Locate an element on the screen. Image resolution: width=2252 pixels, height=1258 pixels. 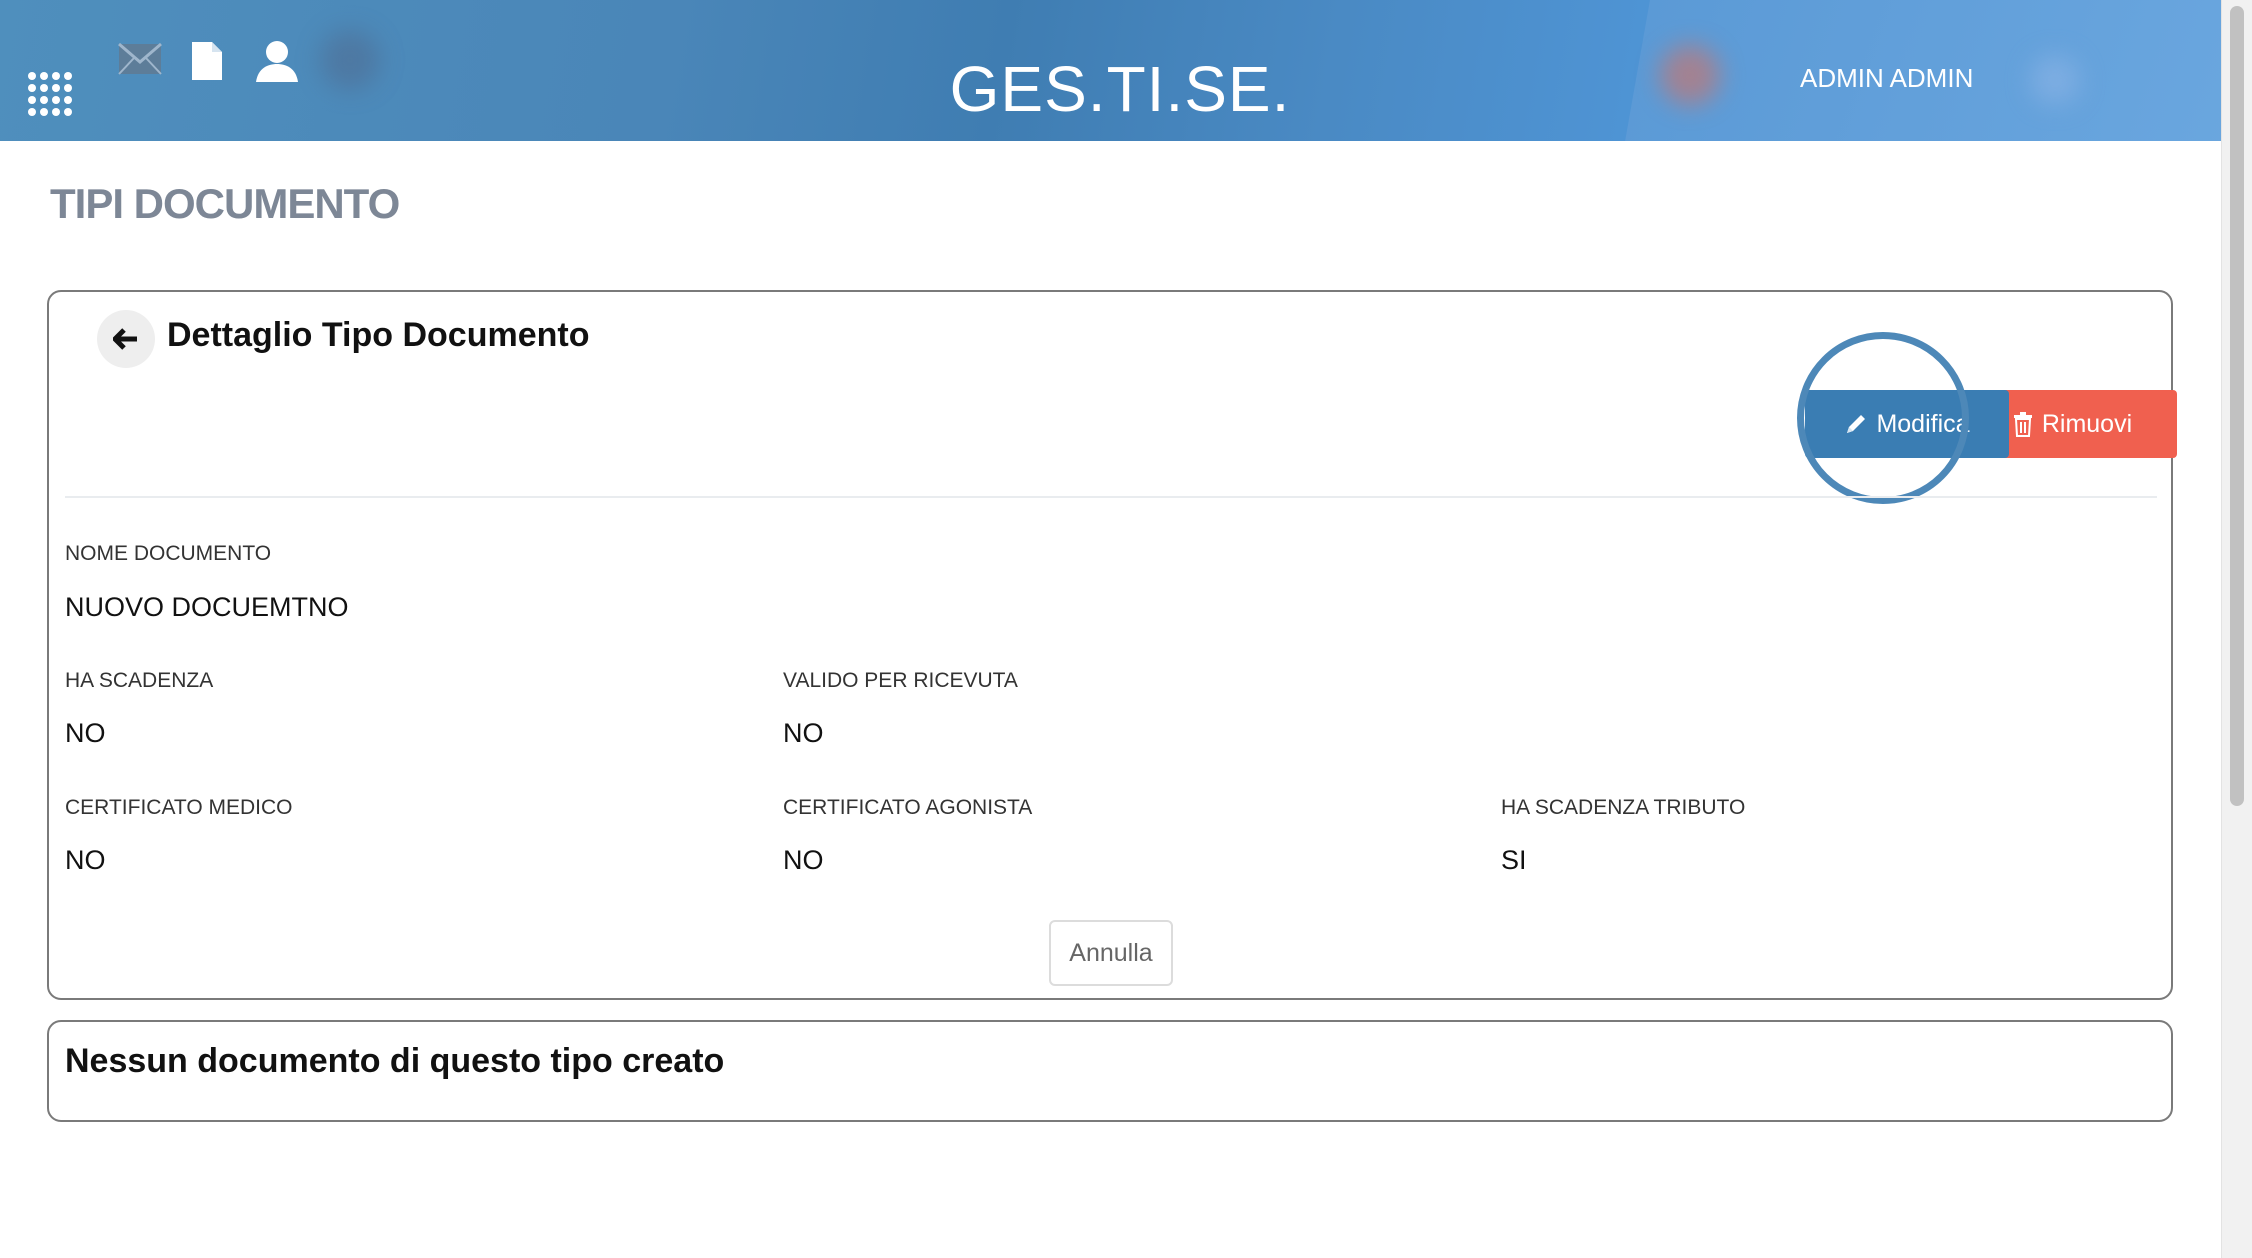
field-label-certificato-medico: CERTIFICATO MEDICO is located at coordinates (179, 807).